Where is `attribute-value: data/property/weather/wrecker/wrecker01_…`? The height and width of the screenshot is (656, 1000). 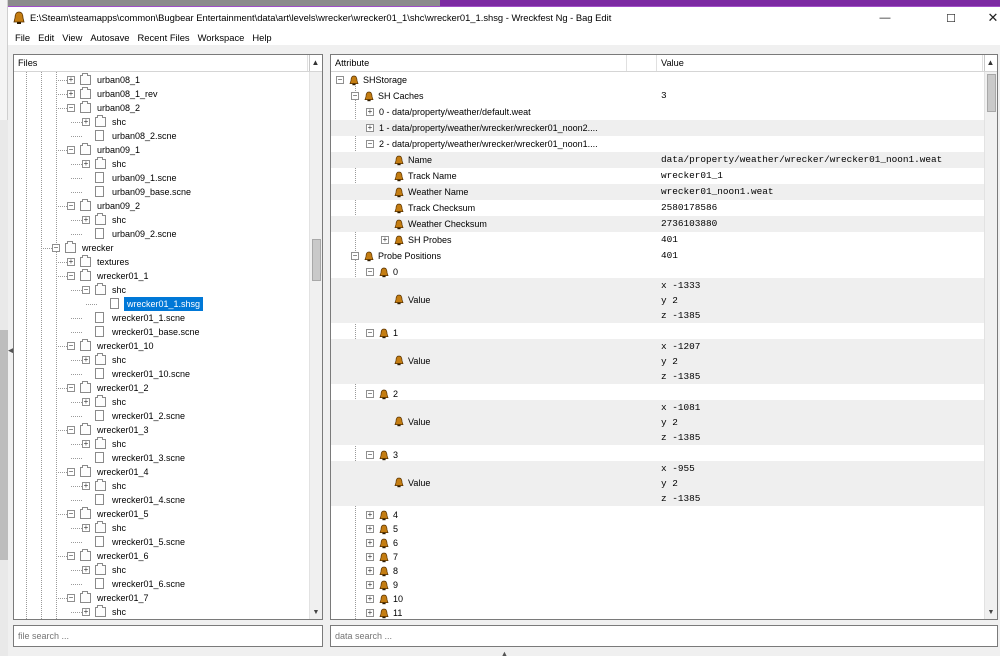 attribute-value: data/property/weather/wrecker/wrecker01_… is located at coordinates (801, 160).